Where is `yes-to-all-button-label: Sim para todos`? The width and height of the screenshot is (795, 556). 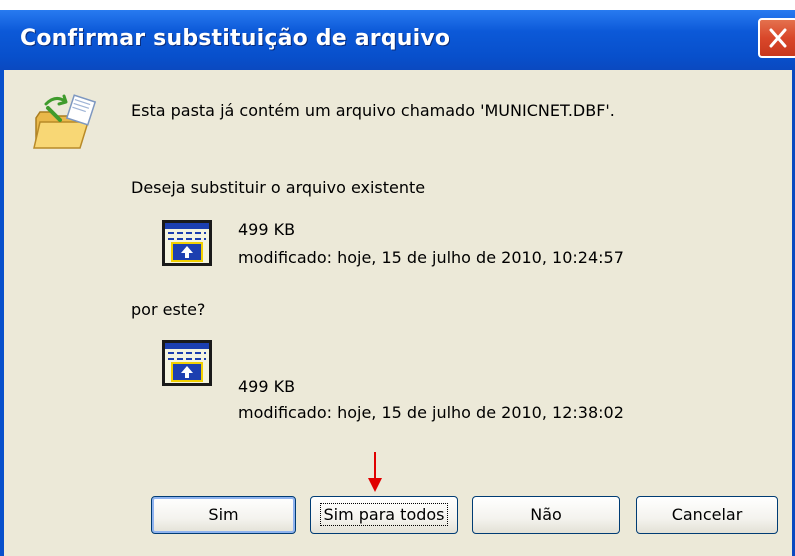
yes-to-all-button-label: Sim para todos is located at coordinates (384, 514).